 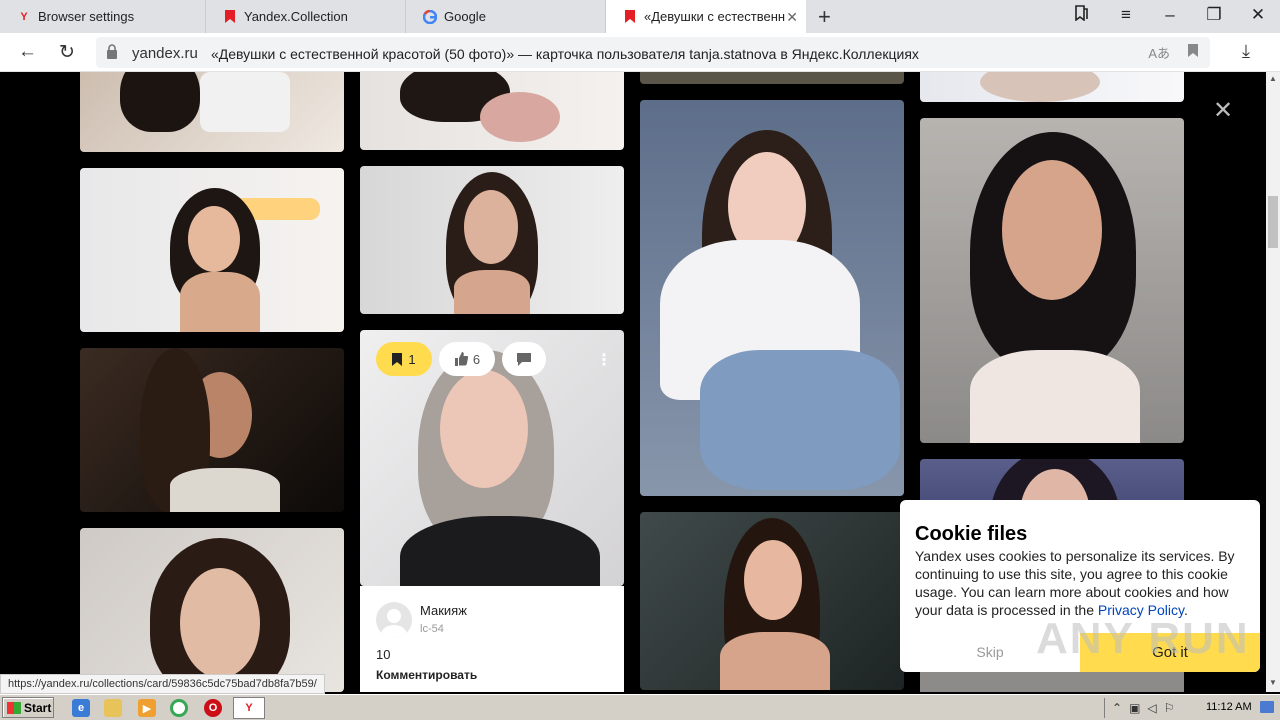 What do you see at coordinates (1246, 51) in the screenshot?
I see `downloads-icon: ⤓` at bounding box center [1246, 51].